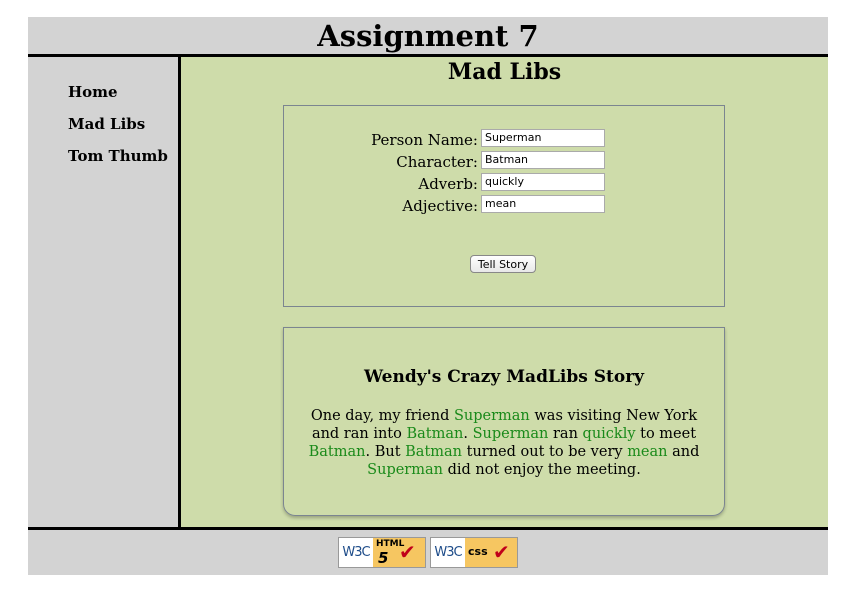 This screenshot has width=853, height=594. Describe the element at coordinates (428, 36) in the screenshot. I see `page-title: Assignment 7` at that location.